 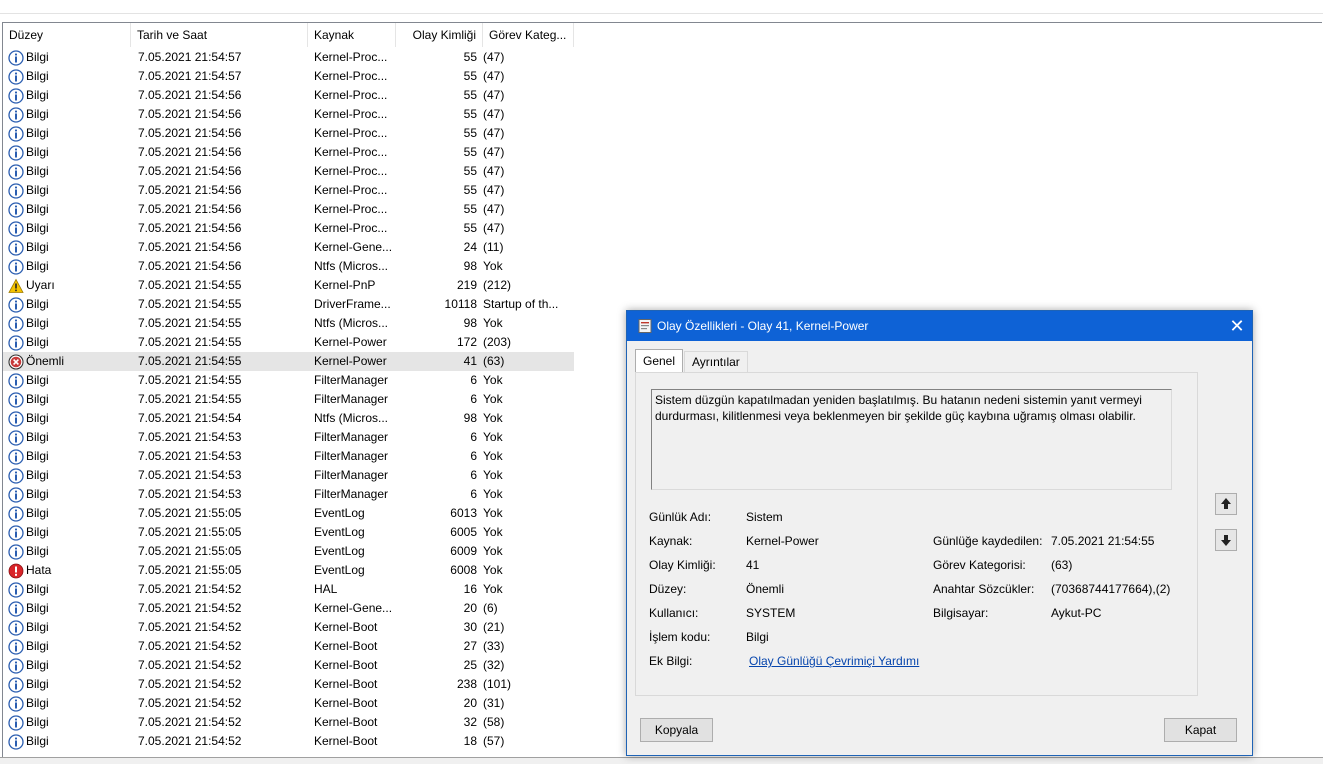 What do you see at coordinates (470, 589) in the screenshot?
I see `row-event-id: 16` at bounding box center [470, 589].